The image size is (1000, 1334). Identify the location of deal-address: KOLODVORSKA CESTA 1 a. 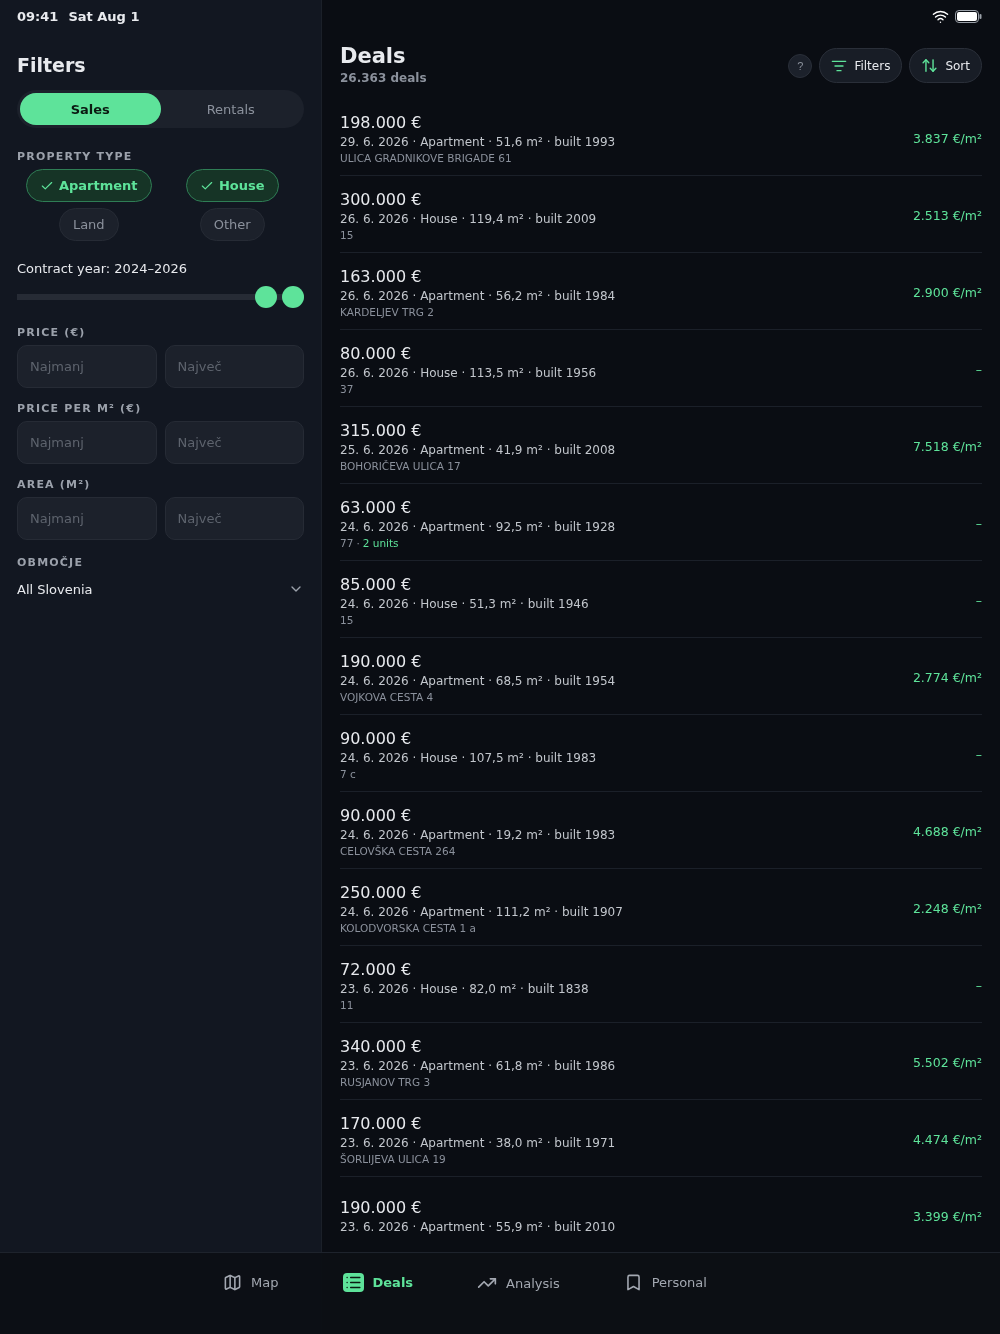
(408, 927).